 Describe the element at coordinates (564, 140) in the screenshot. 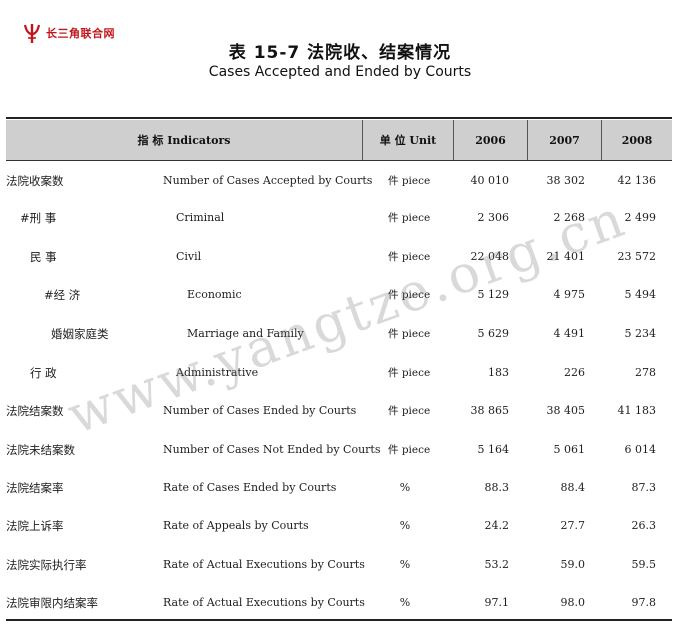

I see `header-year-2007: 2007` at that location.